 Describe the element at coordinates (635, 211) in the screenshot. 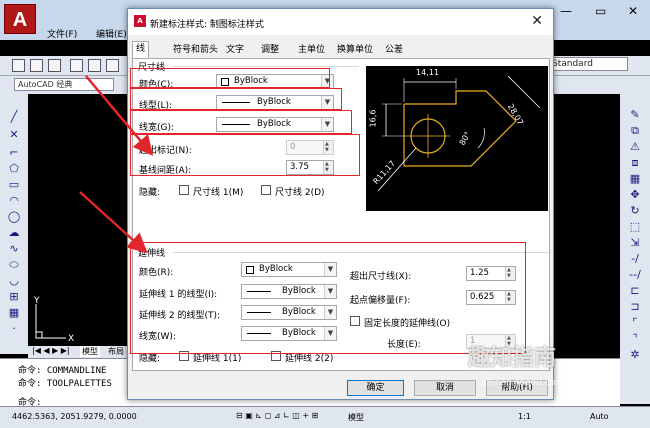

I see `rotate-icon: ↻` at that location.